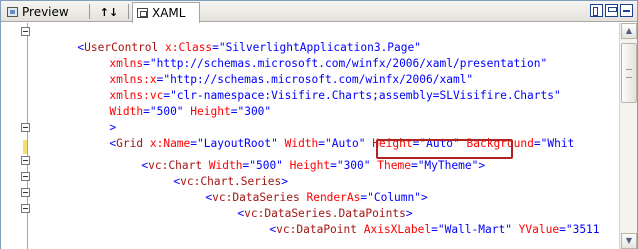 This screenshot has height=249, width=638. What do you see at coordinates (170, 103) in the screenshot?
I see `code-line-5: Width="500" Height="300"` at bounding box center [170, 103].